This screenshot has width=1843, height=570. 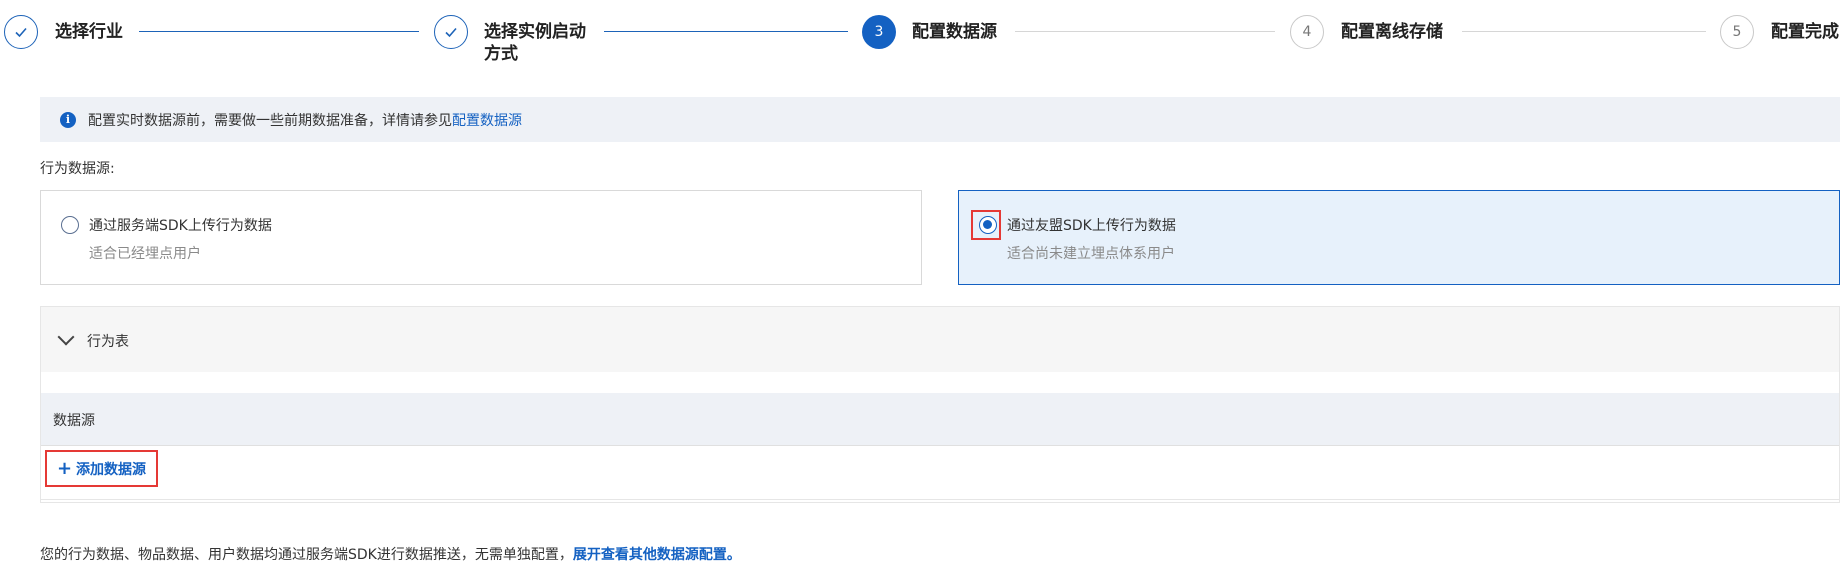 I want to click on footer-text: 您的行为数据、物品数据、用户数据均通过服务端SDK进行数据推送，无需单独配置，, so click(x=306, y=555).